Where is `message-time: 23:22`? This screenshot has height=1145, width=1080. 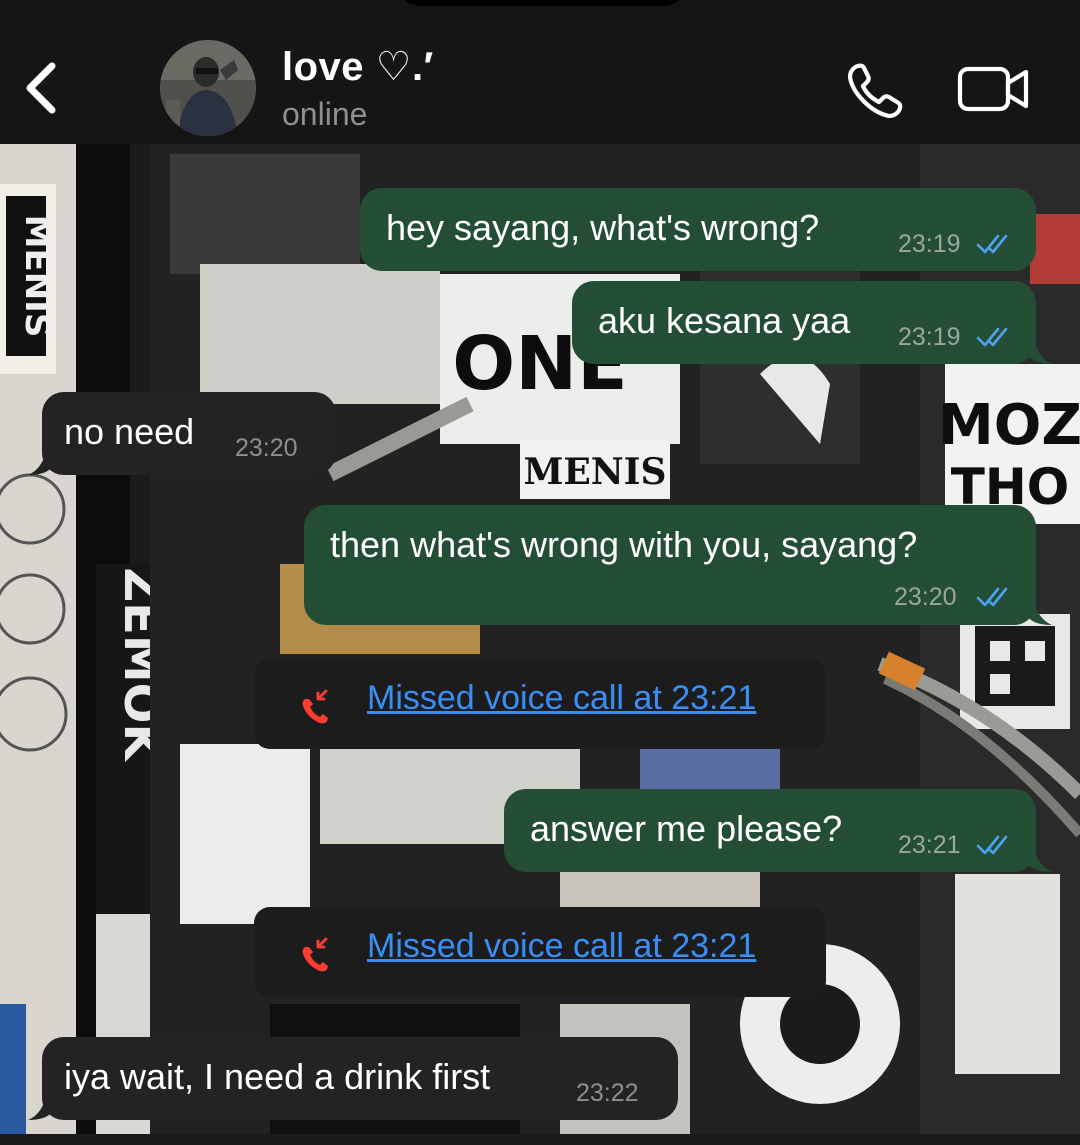 message-time: 23:22 is located at coordinates (607, 1093).